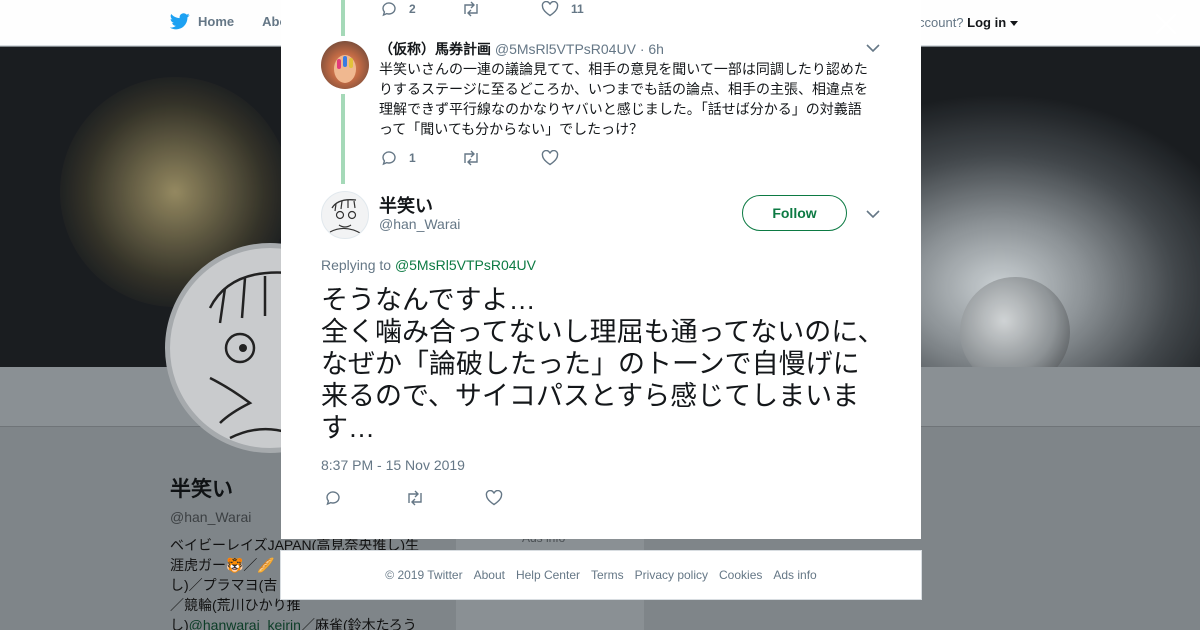 The height and width of the screenshot is (630, 1200). What do you see at coordinates (794, 213) in the screenshot?
I see `follow-button: Follow` at bounding box center [794, 213].